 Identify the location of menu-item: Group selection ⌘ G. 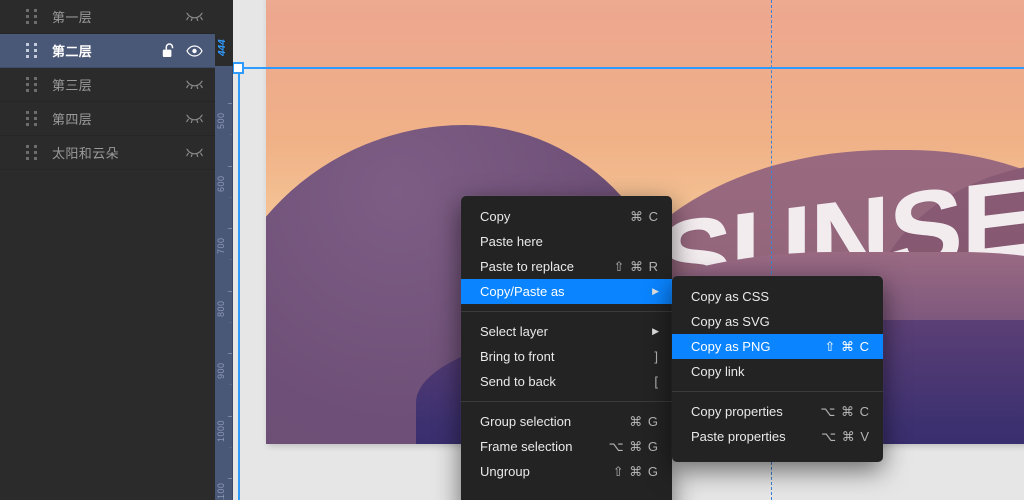
(566, 421).